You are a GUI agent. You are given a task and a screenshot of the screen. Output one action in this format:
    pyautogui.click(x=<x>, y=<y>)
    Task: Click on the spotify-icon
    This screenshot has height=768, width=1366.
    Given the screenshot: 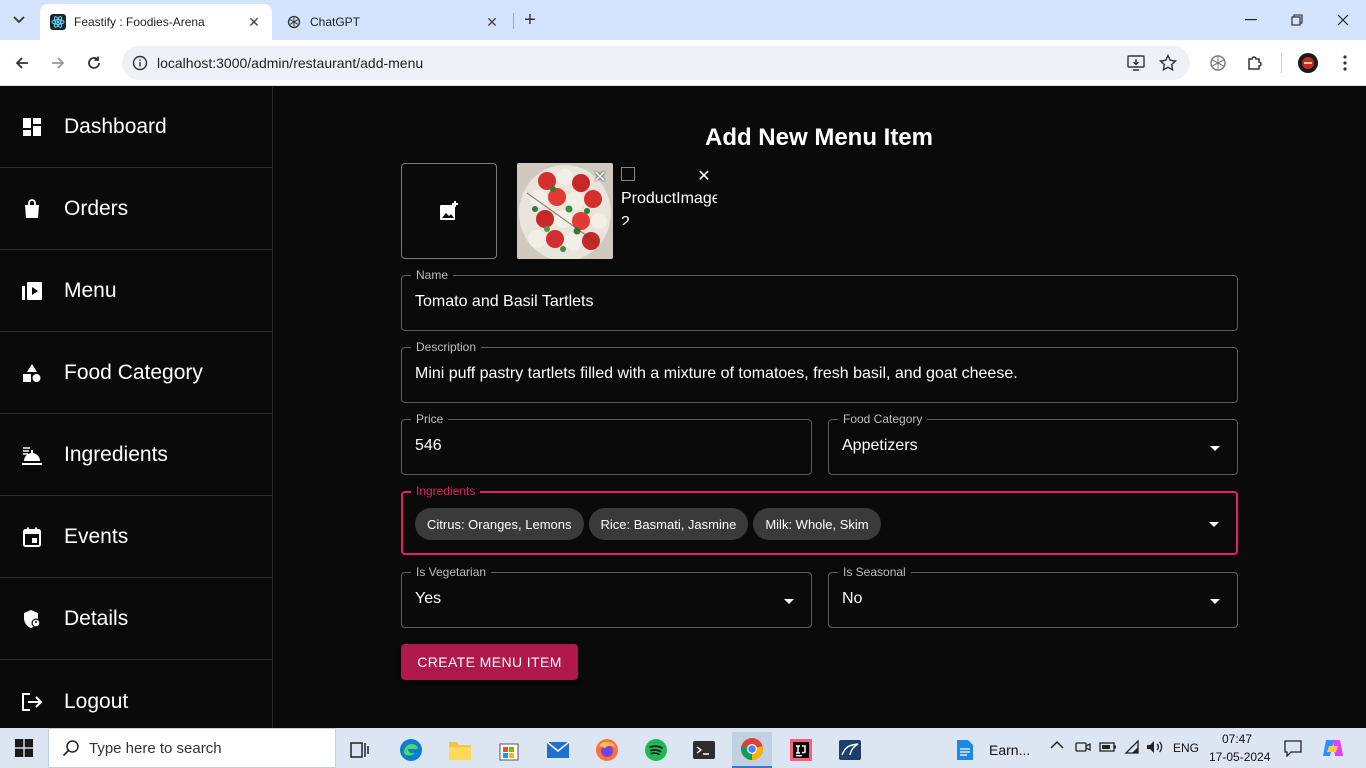 What is the action you would take?
    pyautogui.click(x=656, y=750)
    